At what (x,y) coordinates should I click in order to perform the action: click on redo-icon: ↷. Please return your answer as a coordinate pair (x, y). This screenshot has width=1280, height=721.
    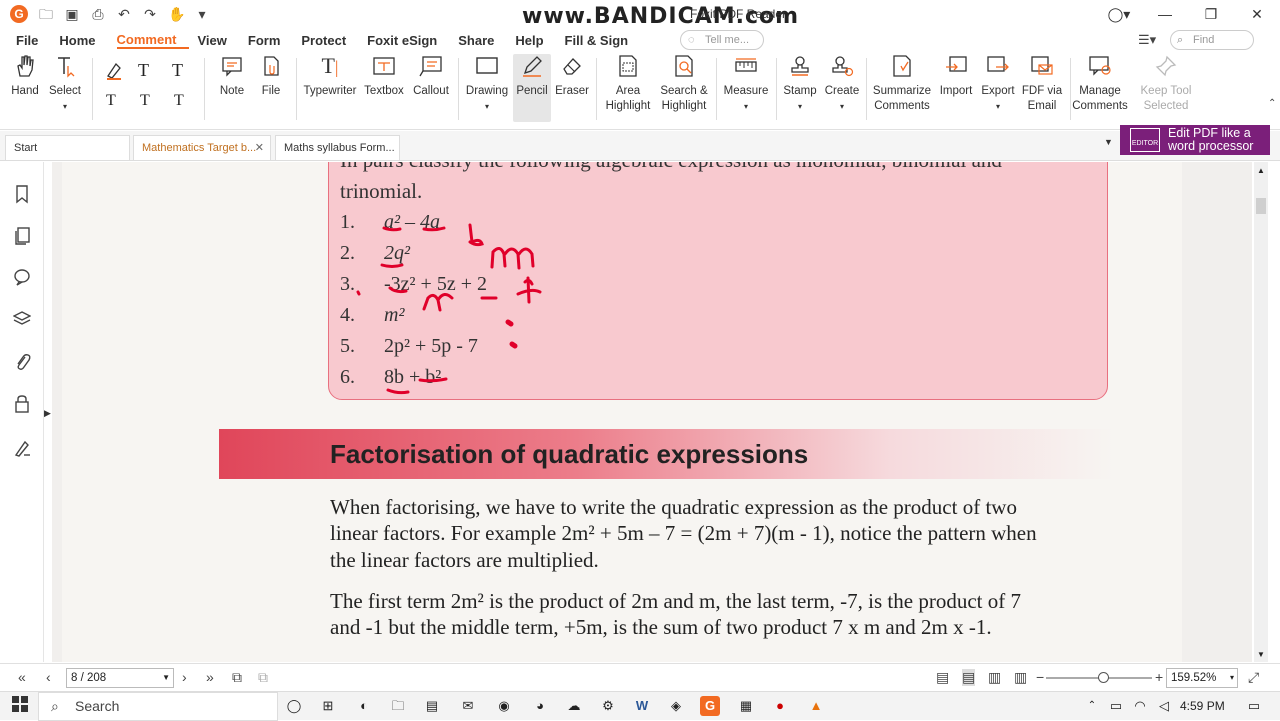
    Looking at the image, I should click on (150, 14).